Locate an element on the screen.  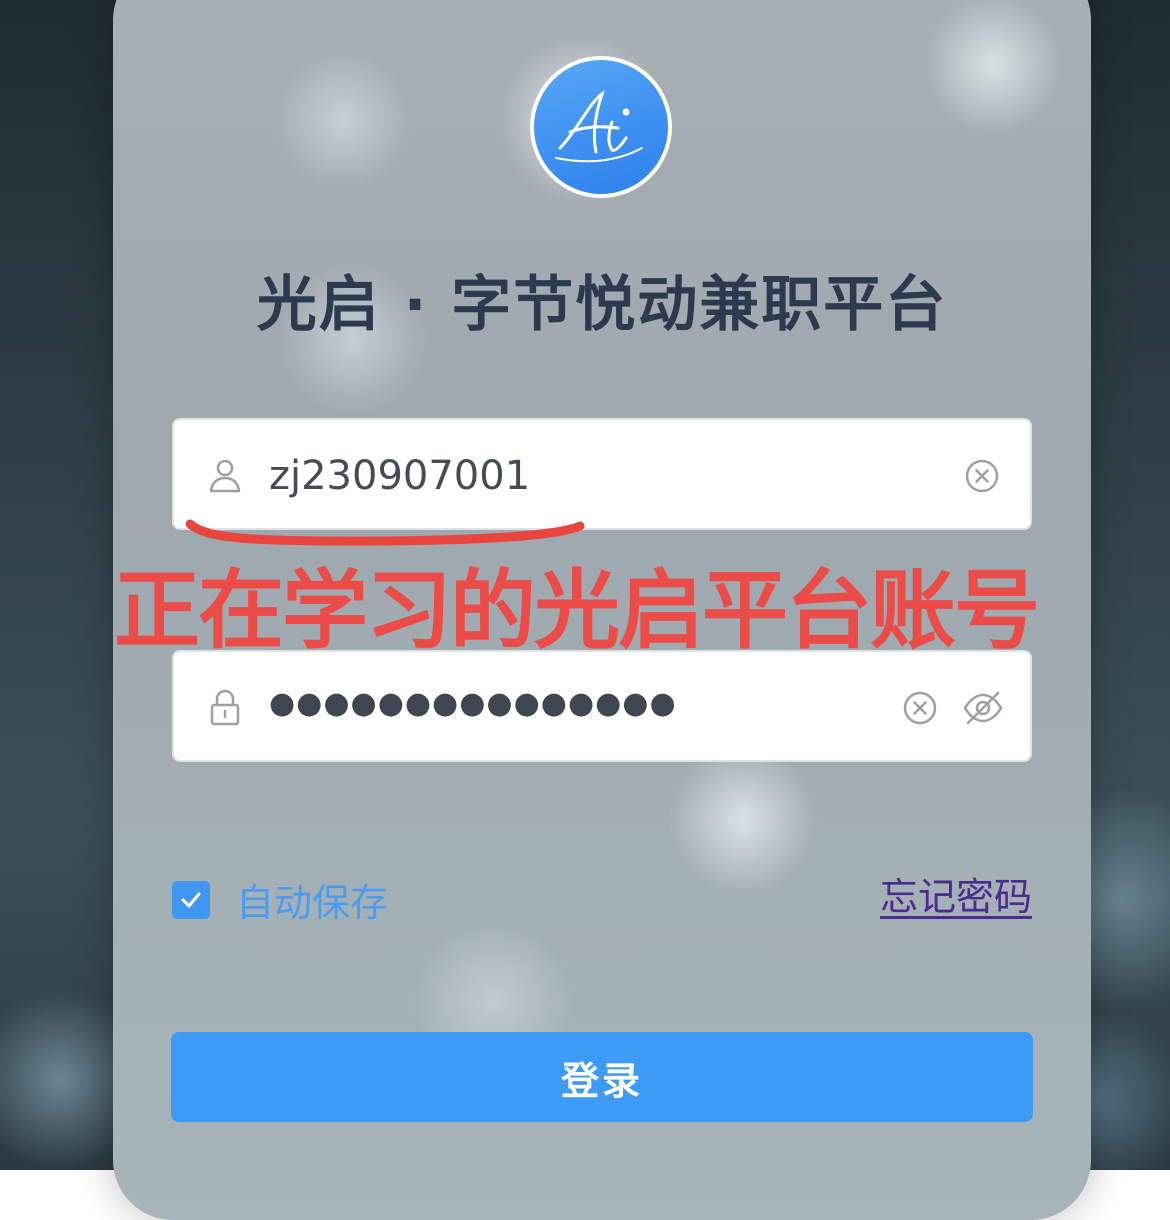
eye-off-icon is located at coordinates (983, 708).